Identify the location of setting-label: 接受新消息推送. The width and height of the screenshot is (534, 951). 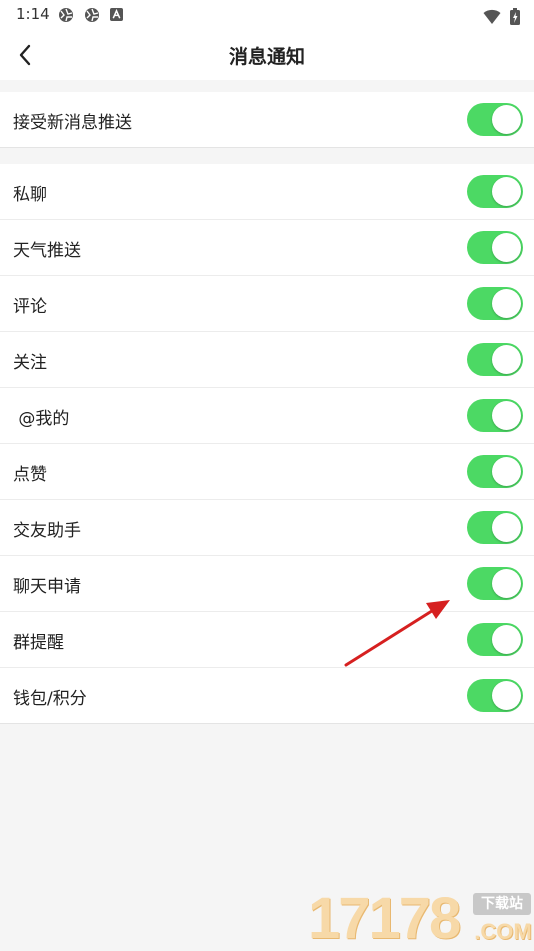
(72, 123).